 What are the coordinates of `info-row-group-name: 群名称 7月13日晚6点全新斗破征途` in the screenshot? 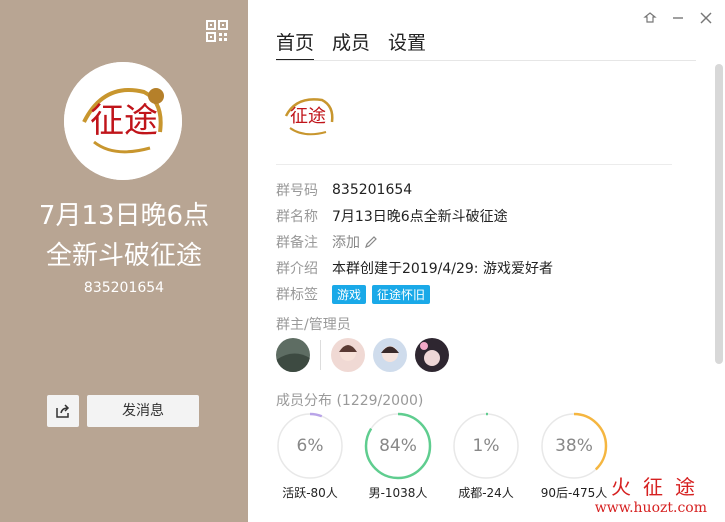 It's located at (414, 216).